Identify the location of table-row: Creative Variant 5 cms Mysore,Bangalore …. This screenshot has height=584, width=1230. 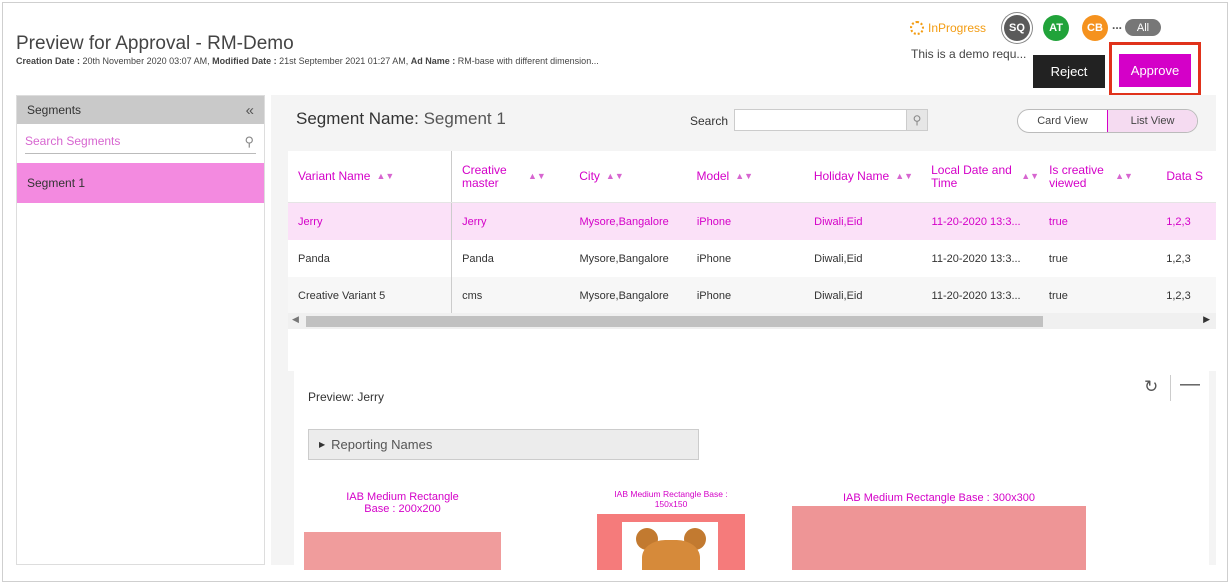
(752, 295).